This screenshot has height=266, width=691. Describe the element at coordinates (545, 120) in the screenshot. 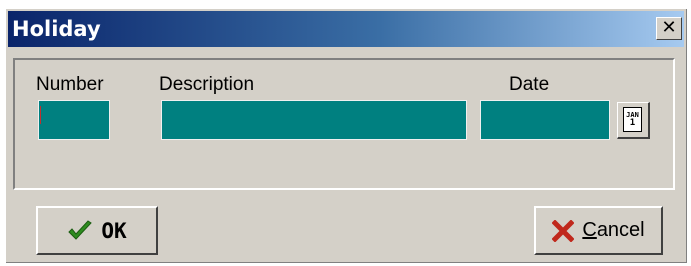

I see `date-field` at that location.